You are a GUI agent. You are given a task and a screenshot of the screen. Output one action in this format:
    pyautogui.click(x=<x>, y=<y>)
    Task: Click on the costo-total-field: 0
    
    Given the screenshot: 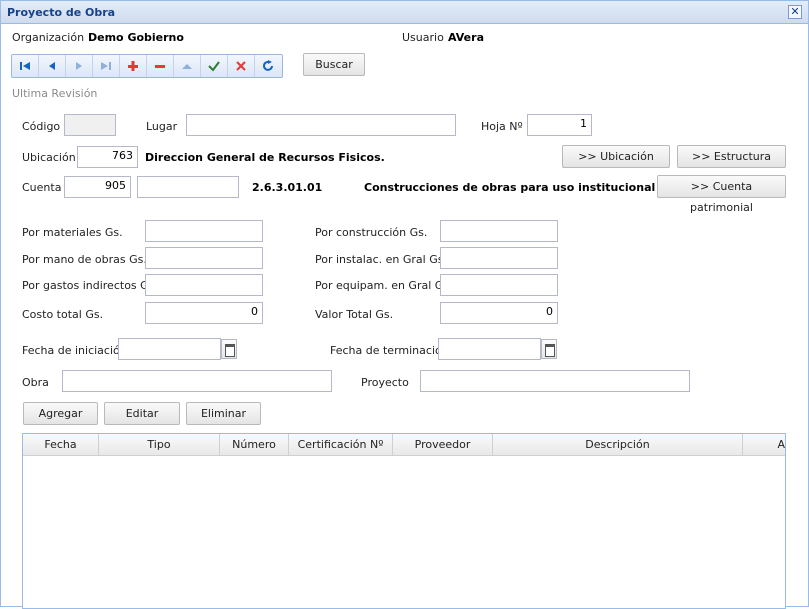 What is the action you would take?
    pyautogui.click(x=204, y=313)
    